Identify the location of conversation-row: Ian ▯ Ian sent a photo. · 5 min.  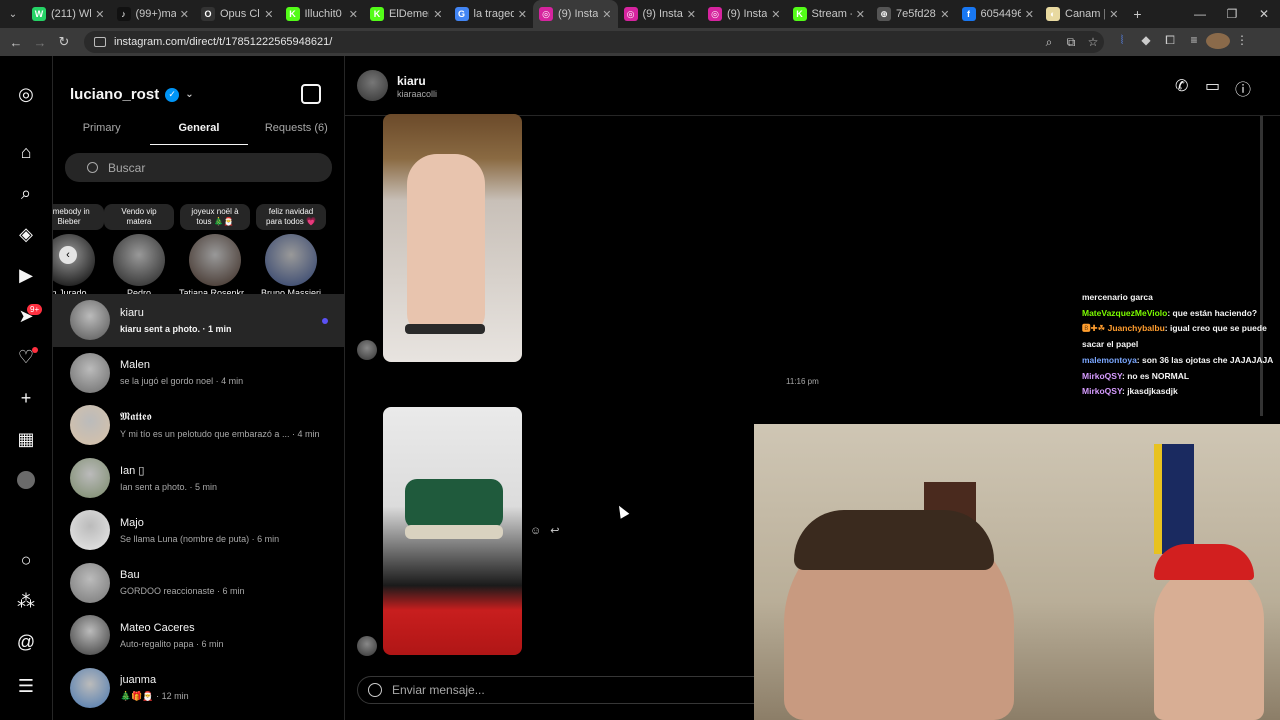
(199, 478).